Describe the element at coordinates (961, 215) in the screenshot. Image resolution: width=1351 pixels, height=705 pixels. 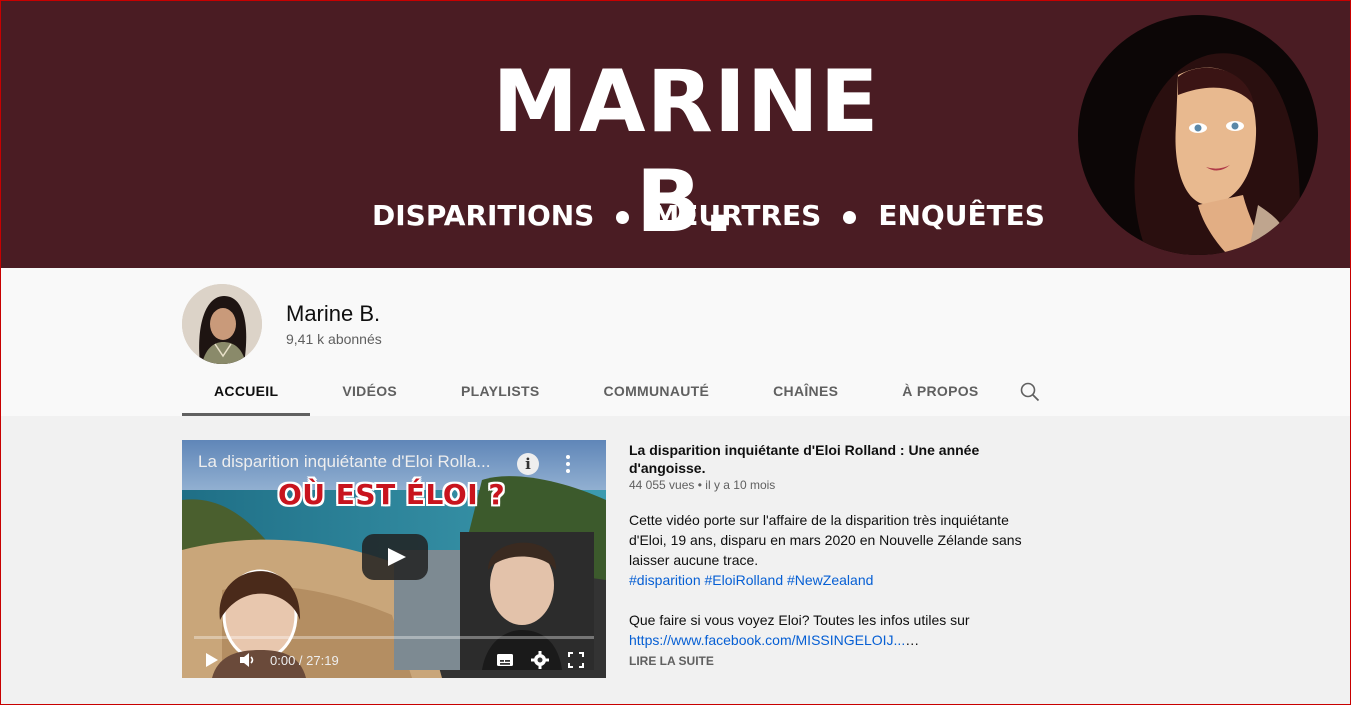
I see `tagline-item: ENQUÊTES` at that location.